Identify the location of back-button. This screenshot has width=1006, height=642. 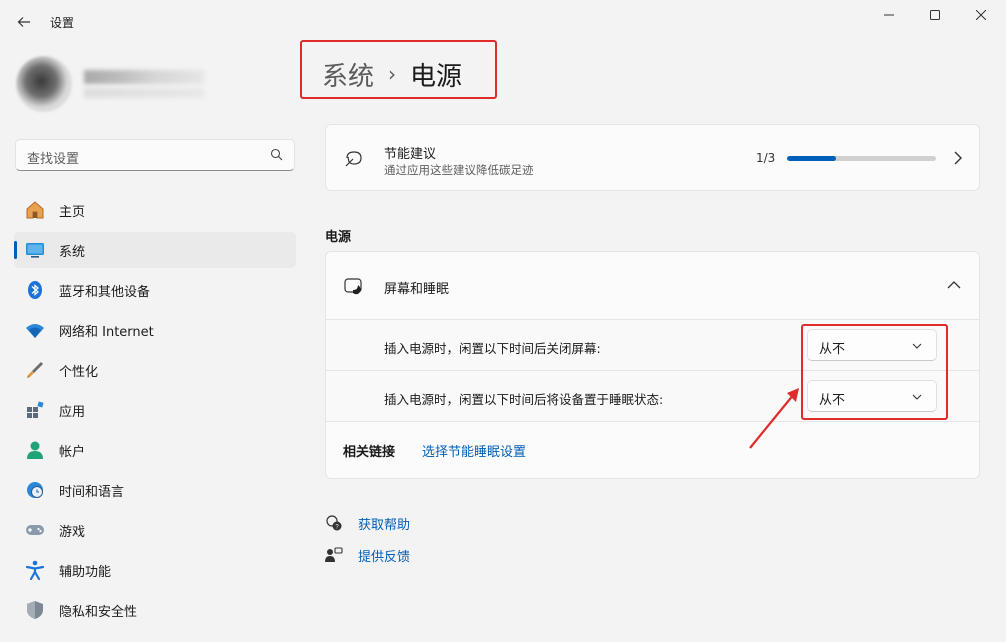
(24, 22).